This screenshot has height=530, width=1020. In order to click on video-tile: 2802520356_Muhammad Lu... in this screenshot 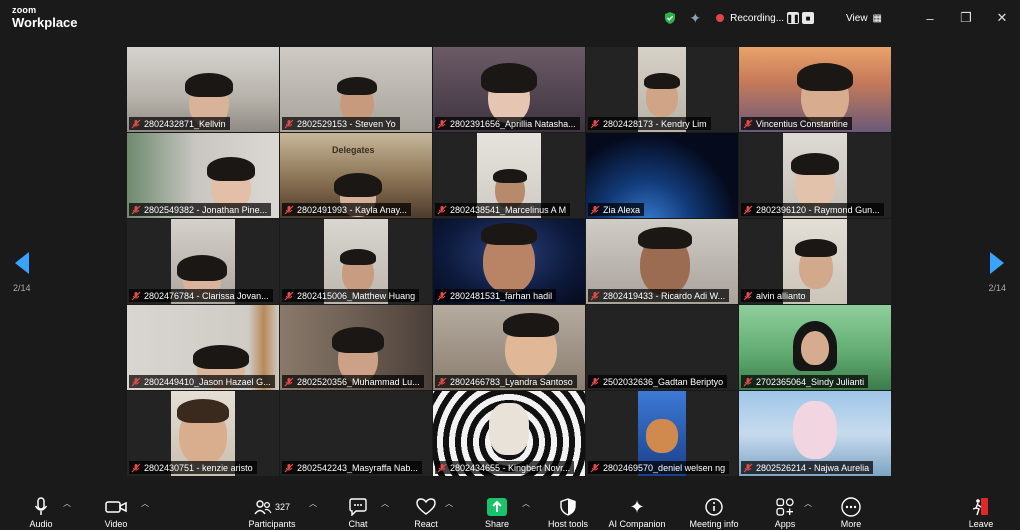, I will do `click(356, 347)`.